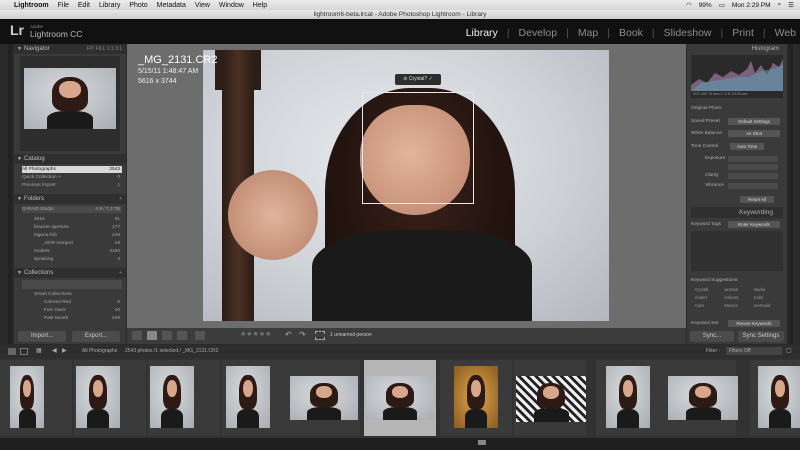 The width and height of the screenshot is (800, 450). What do you see at coordinates (72, 302) in the screenshot?
I see `collection-row: Colored Red 0` at bounding box center [72, 302].